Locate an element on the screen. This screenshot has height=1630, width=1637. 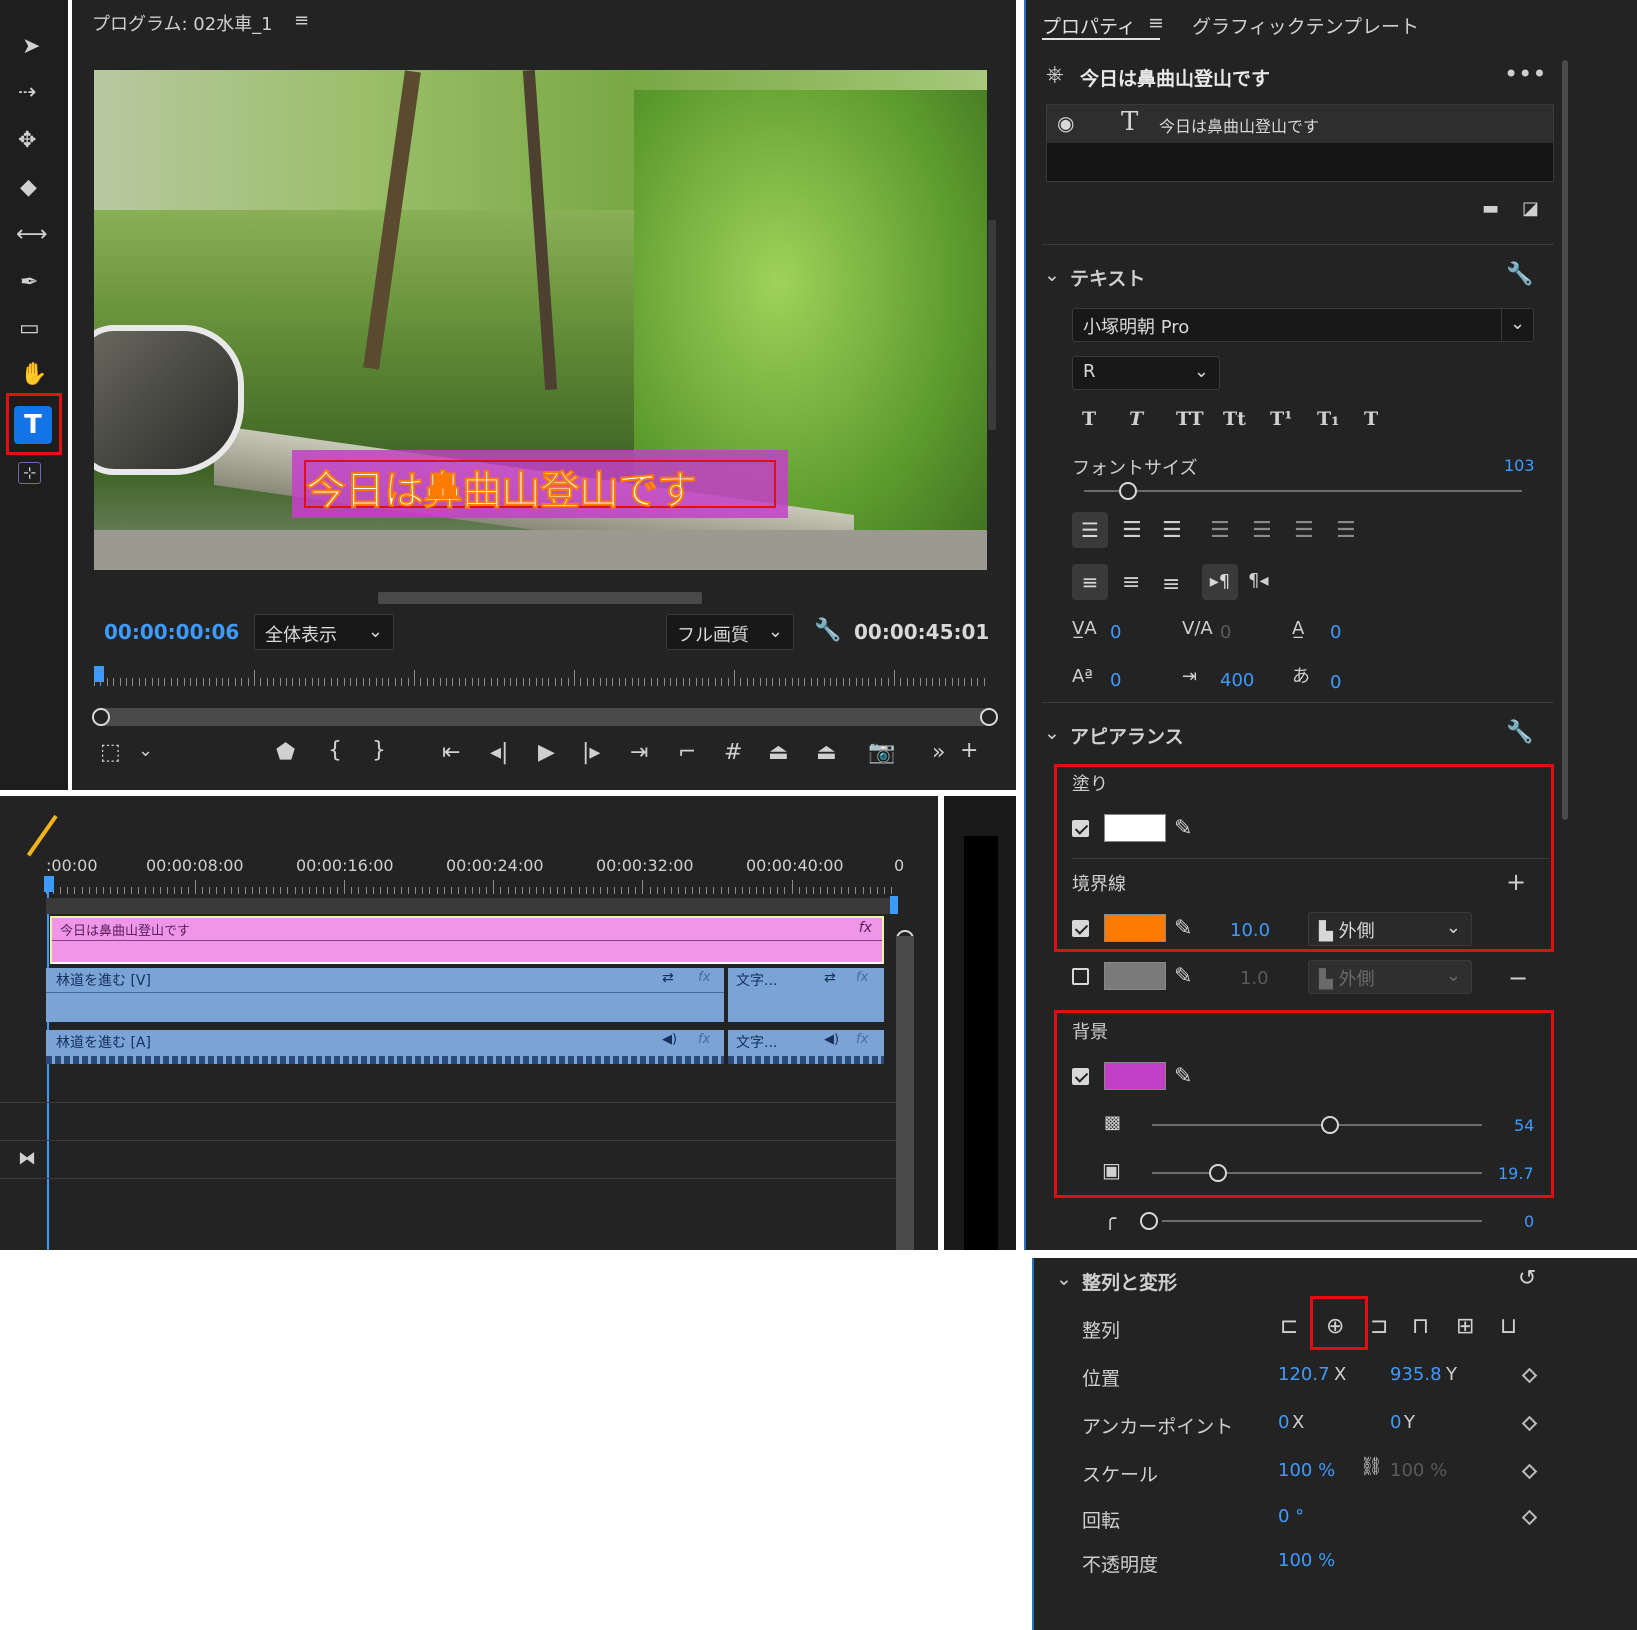
leading-value: 0 is located at coordinates (1335, 632).